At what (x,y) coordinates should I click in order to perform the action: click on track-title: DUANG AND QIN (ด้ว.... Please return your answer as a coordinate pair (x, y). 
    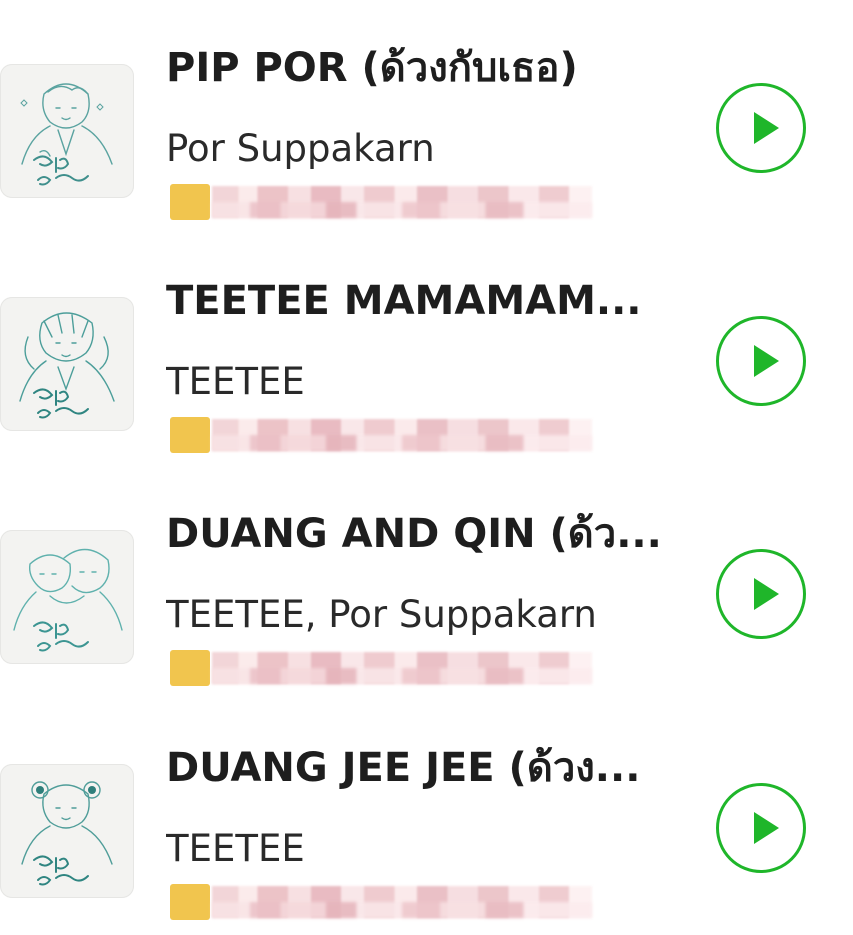
    Looking at the image, I should click on (426, 534).